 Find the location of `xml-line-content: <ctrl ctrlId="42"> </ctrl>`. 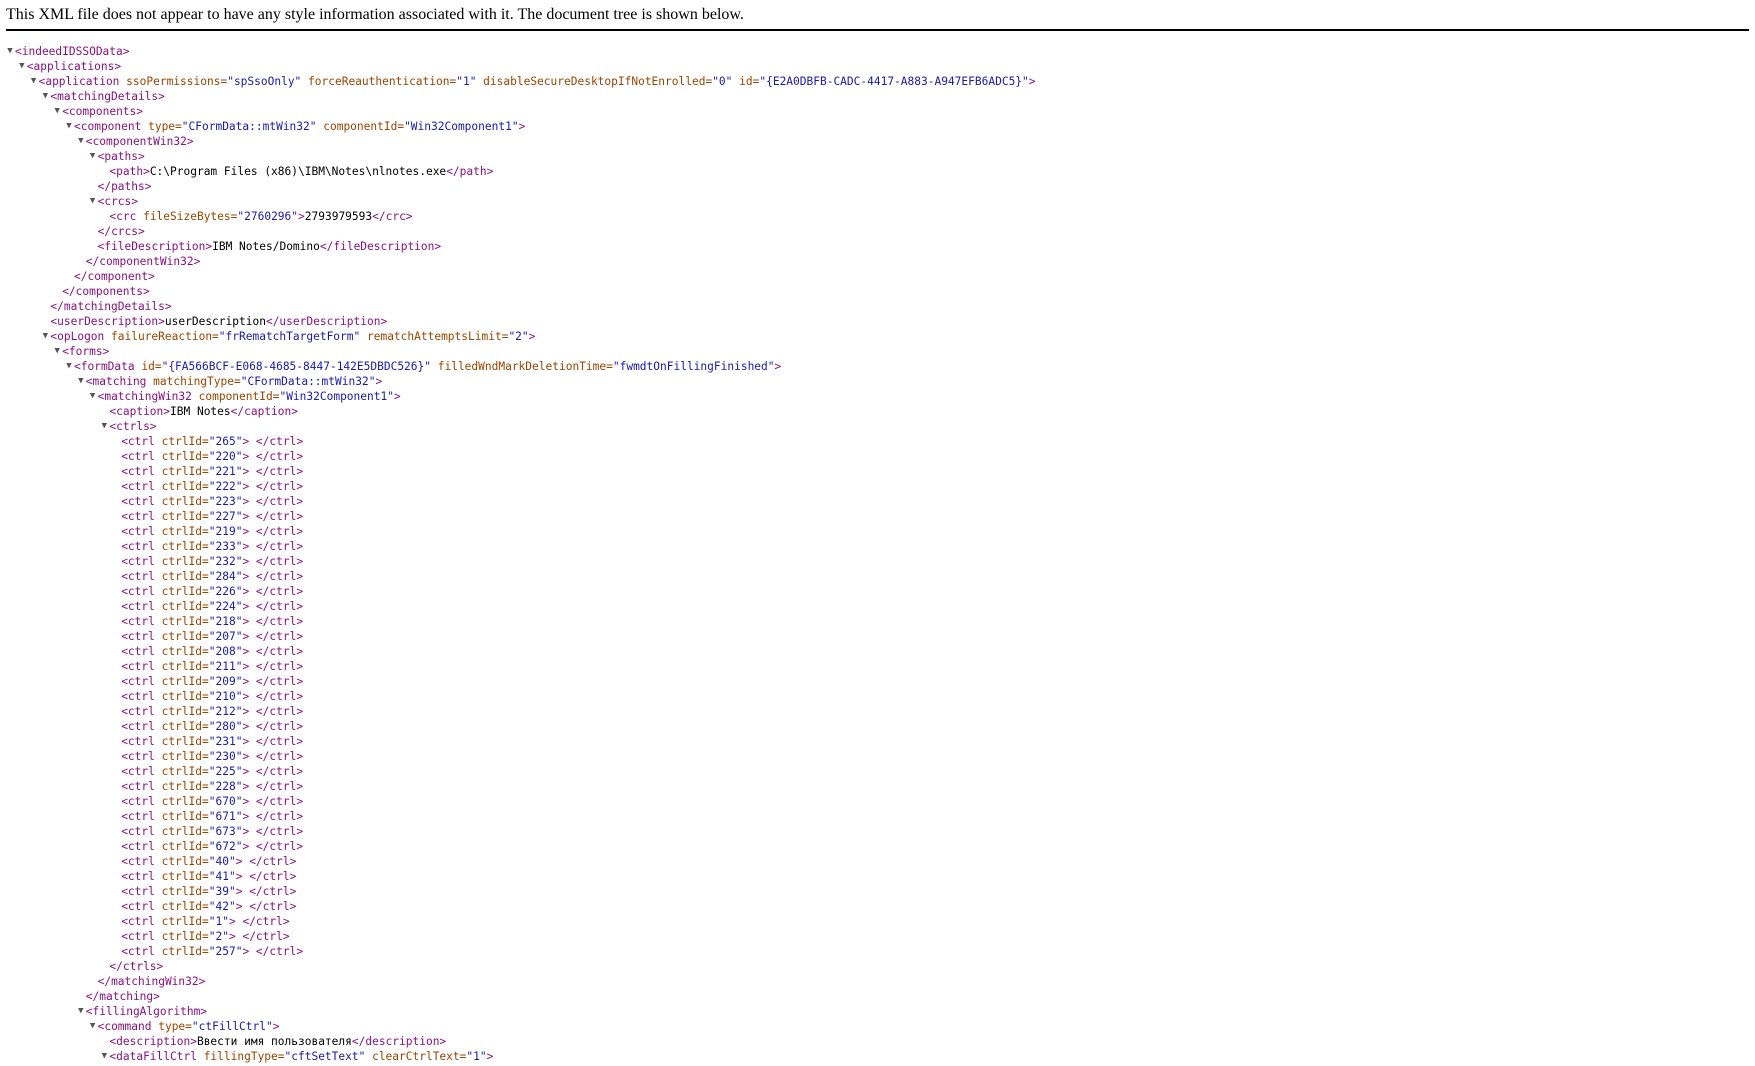

xml-line-content: <ctrl ctrlId="42"> </ctrl> is located at coordinates (208, 906).